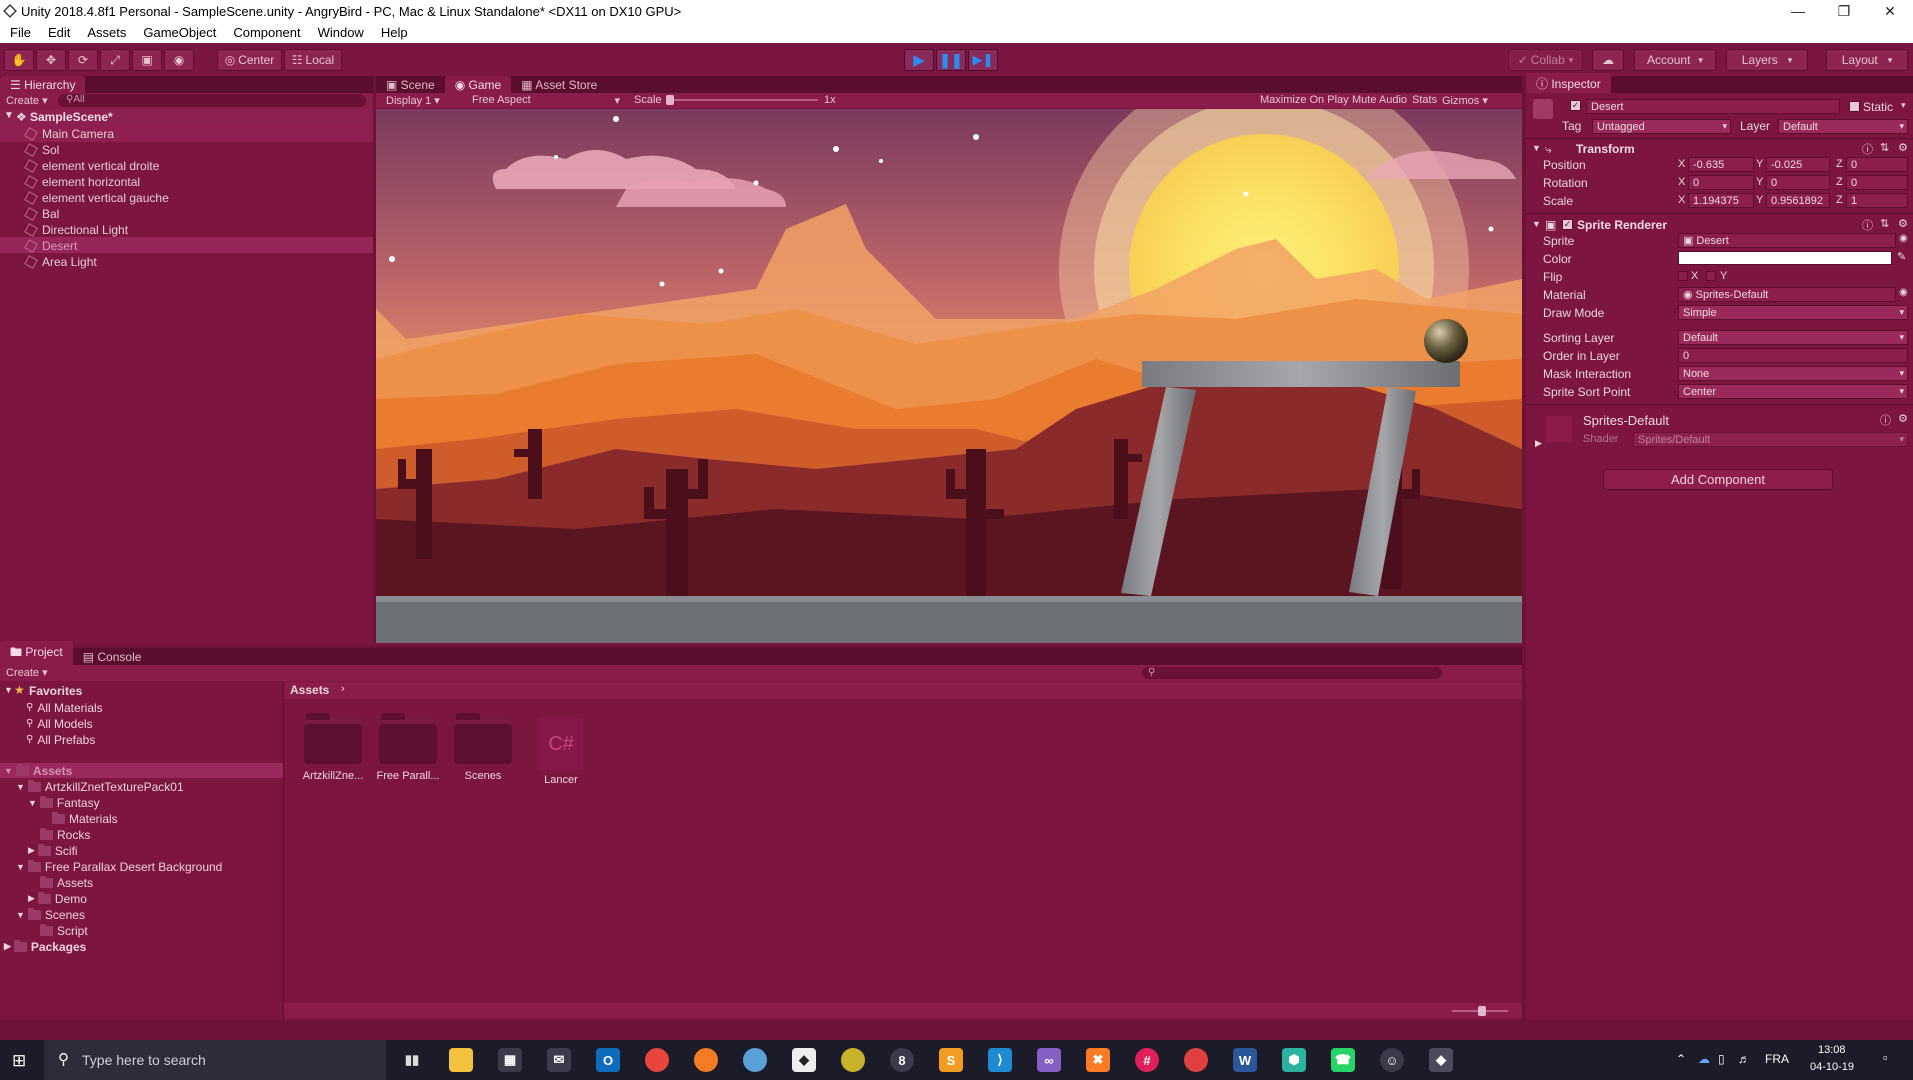  What do you see at coordinates (1793, 337) in the screenshot?
I see `sorting-layer-dropdown: Default` at bounding box center [1793, 337].